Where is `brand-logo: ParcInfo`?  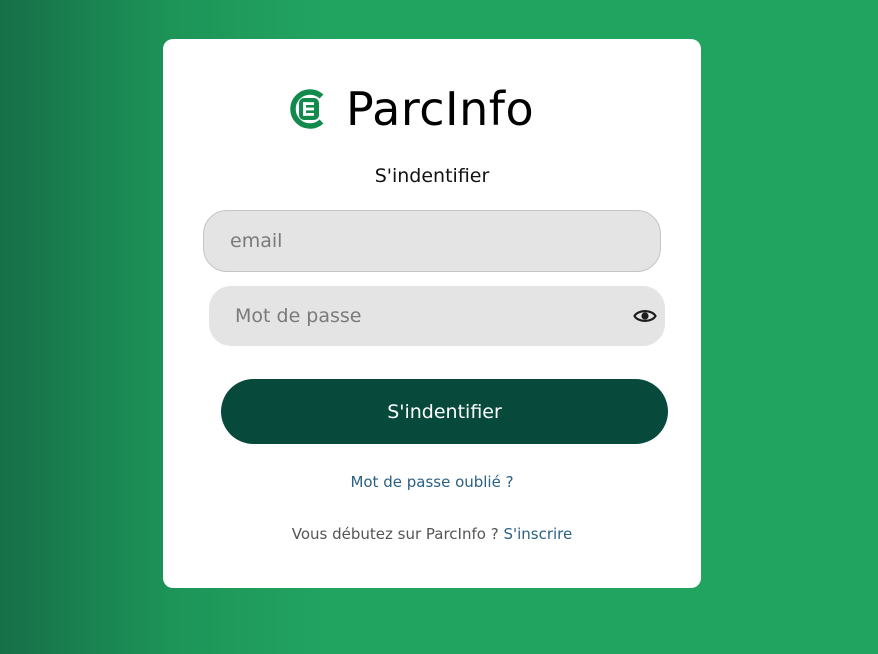
brand-logo: ParcInfo is located at coordinates (411, 109).